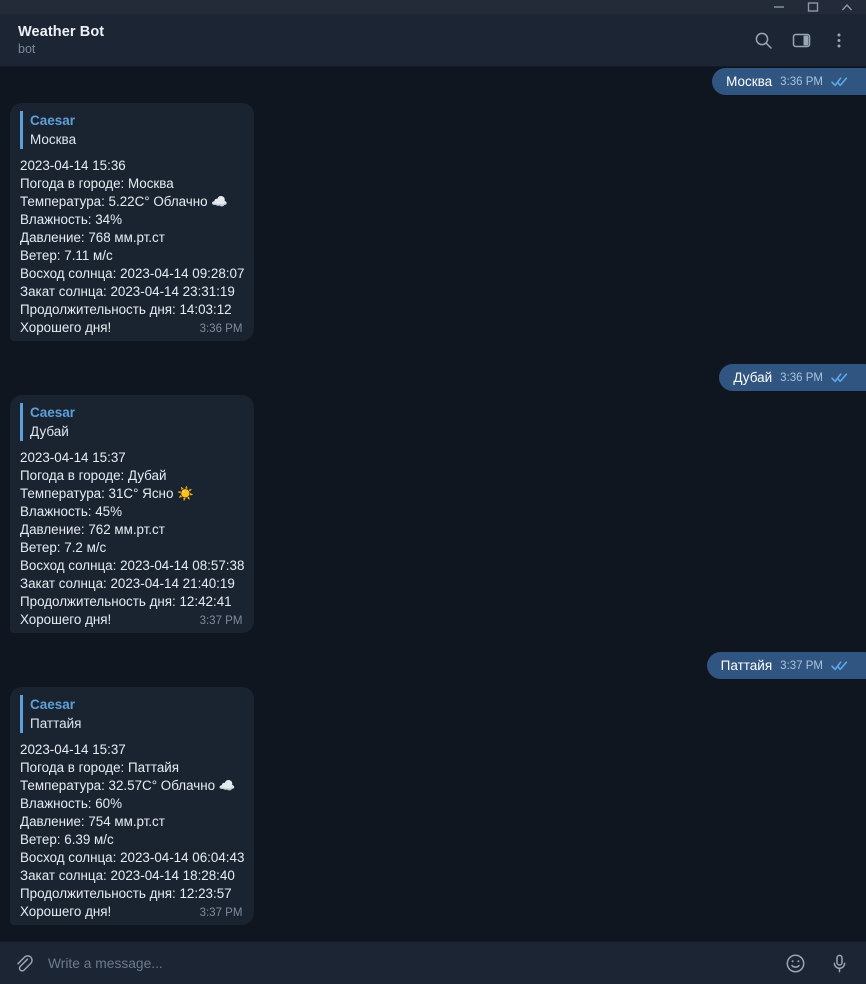 The width and height of the screenshot is (866, 984). What do you see at coordinates (433, 81) in the screenshot?
I see `message-row: Москва 3:36 PM` at bounding box center [433, 81].